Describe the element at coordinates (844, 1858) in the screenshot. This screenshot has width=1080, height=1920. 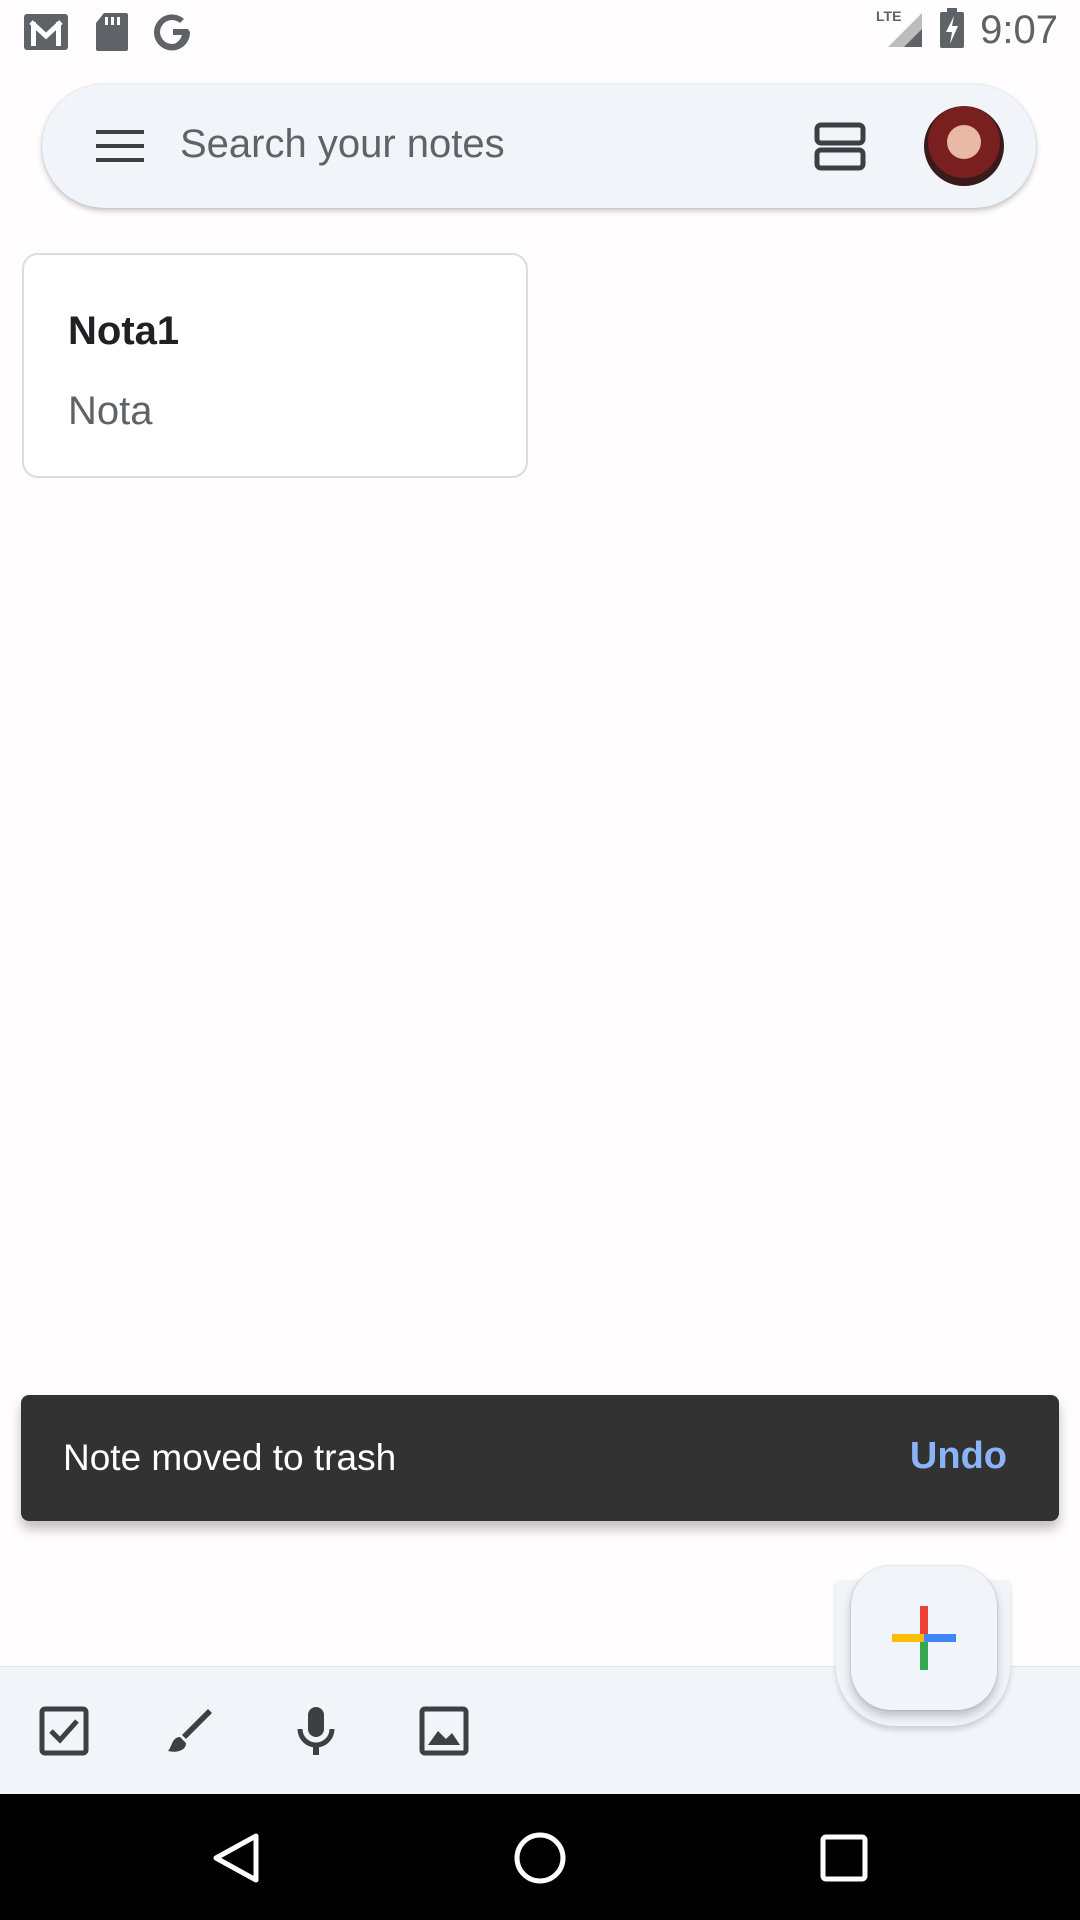
I see `recents-icon` at that location.